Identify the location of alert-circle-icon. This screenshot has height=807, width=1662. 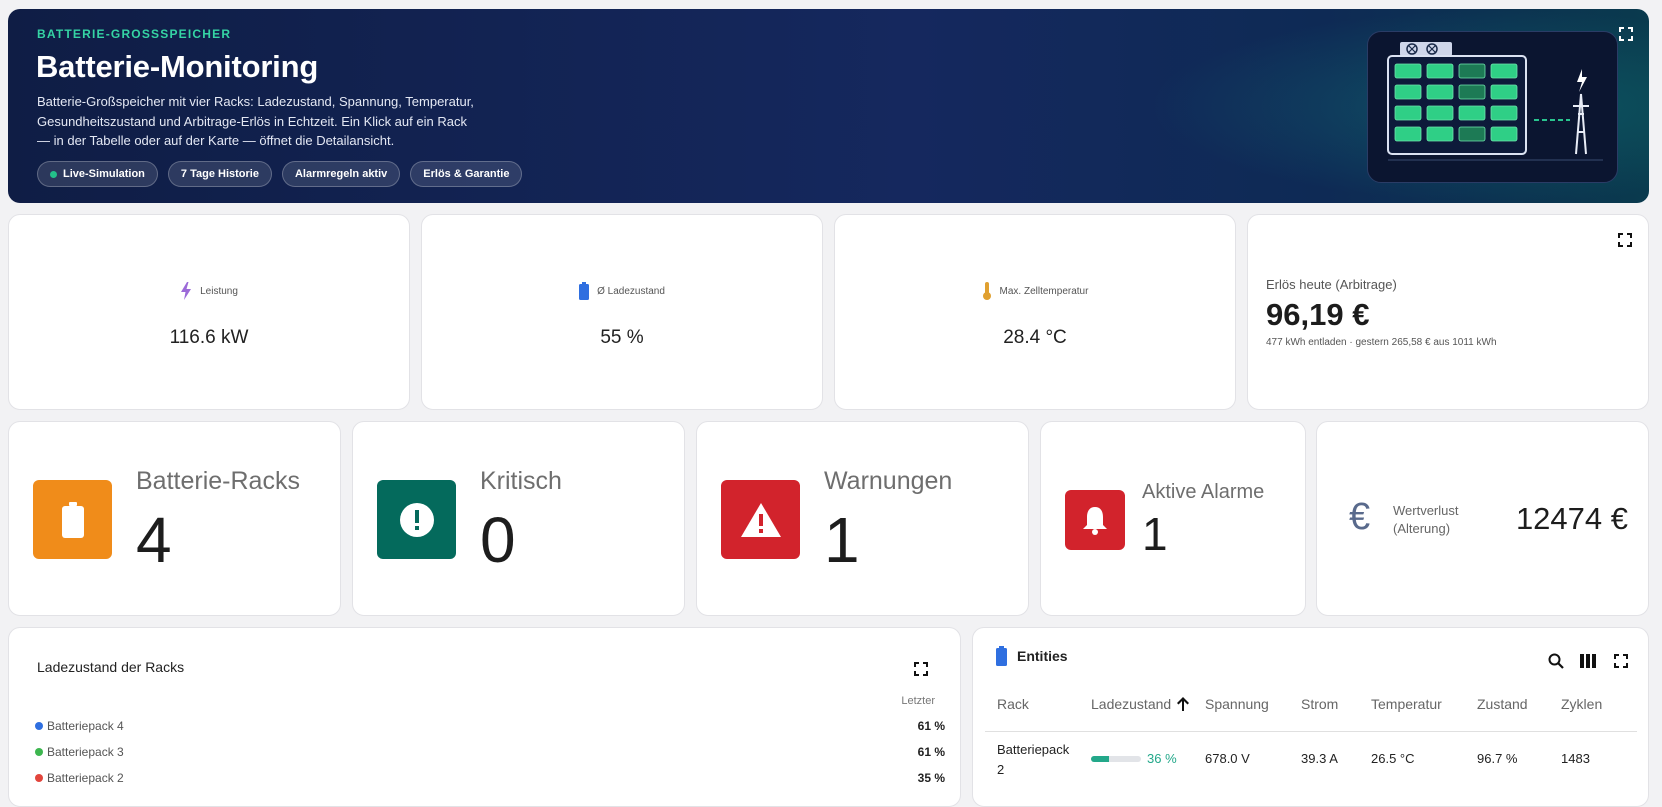
(416, 519).